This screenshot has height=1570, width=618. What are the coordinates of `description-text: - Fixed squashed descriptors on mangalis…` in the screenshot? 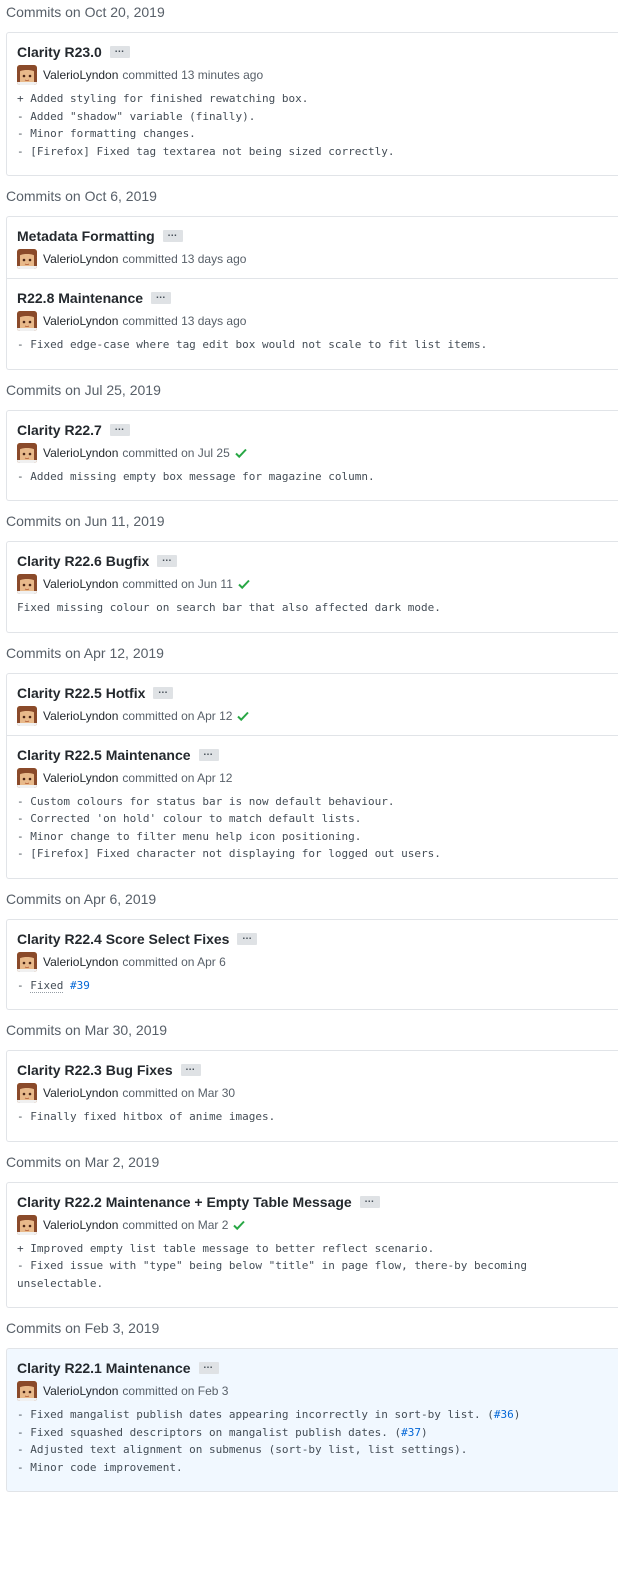 It's located at (209, 1432).